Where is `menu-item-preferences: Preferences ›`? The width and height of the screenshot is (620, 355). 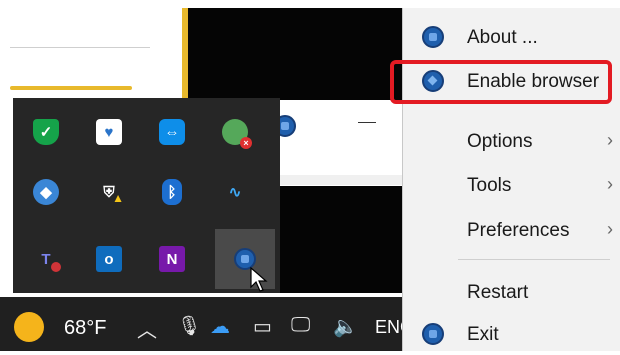 menu-item-preferences: Preferences › is located at coordinates (511, 231).